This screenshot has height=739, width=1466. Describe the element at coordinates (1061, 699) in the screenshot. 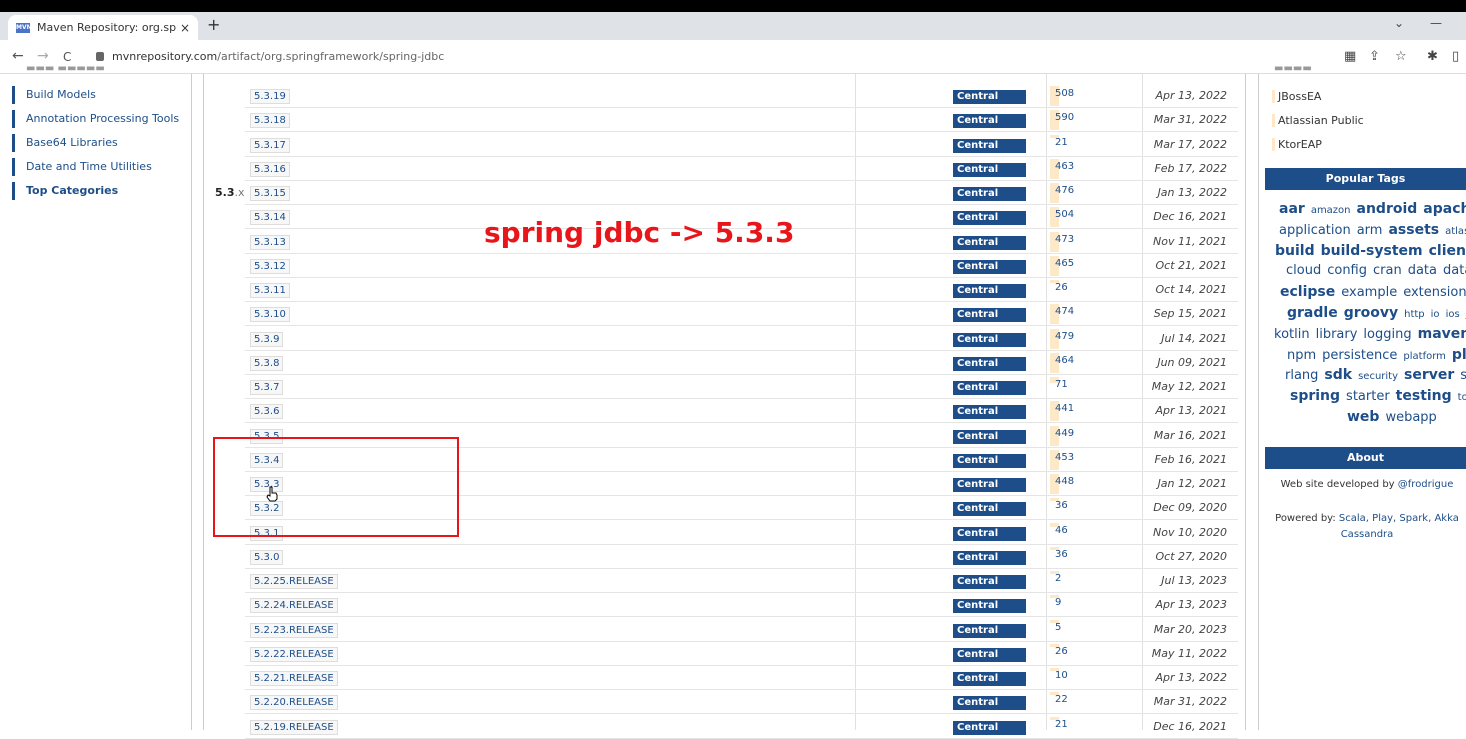

I see `usages-count: 22` at that location.